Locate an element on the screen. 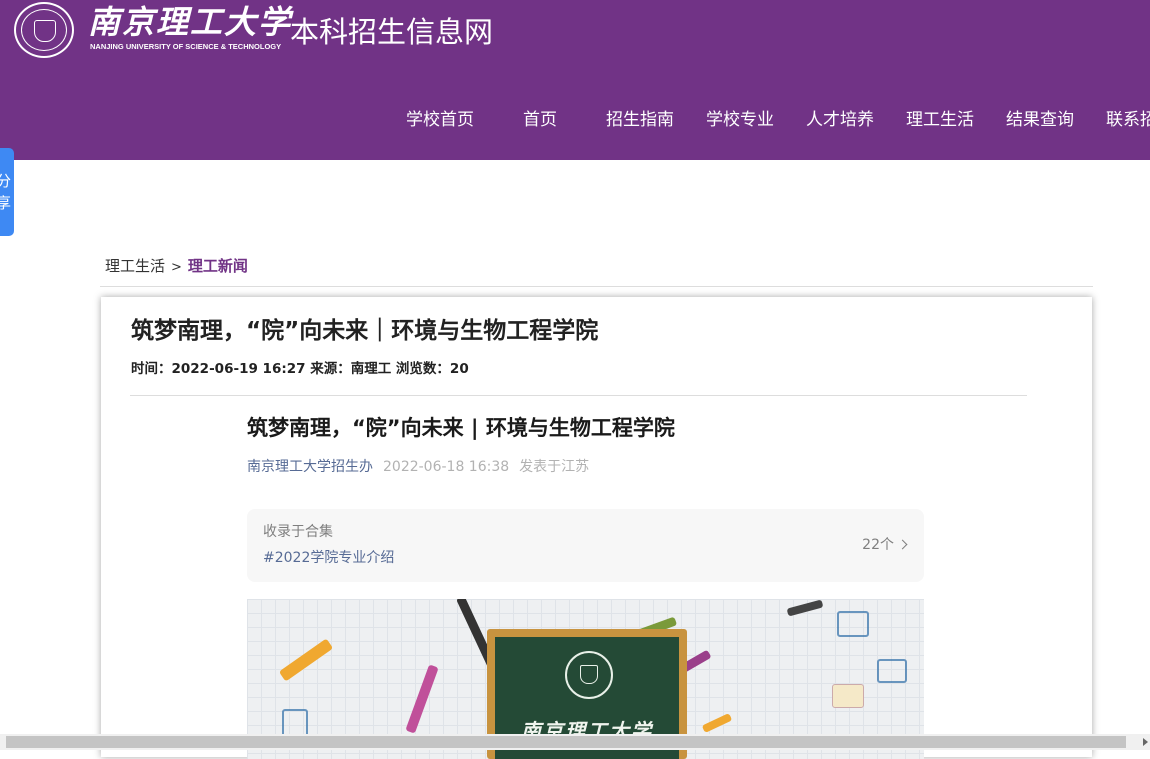 The width and height of the screenshot is (1150, 759). wechat-post-meta: 南京理工大学招生办 2022-06-18 16:38 发表于江苏 is located at coordinates (418, 467).